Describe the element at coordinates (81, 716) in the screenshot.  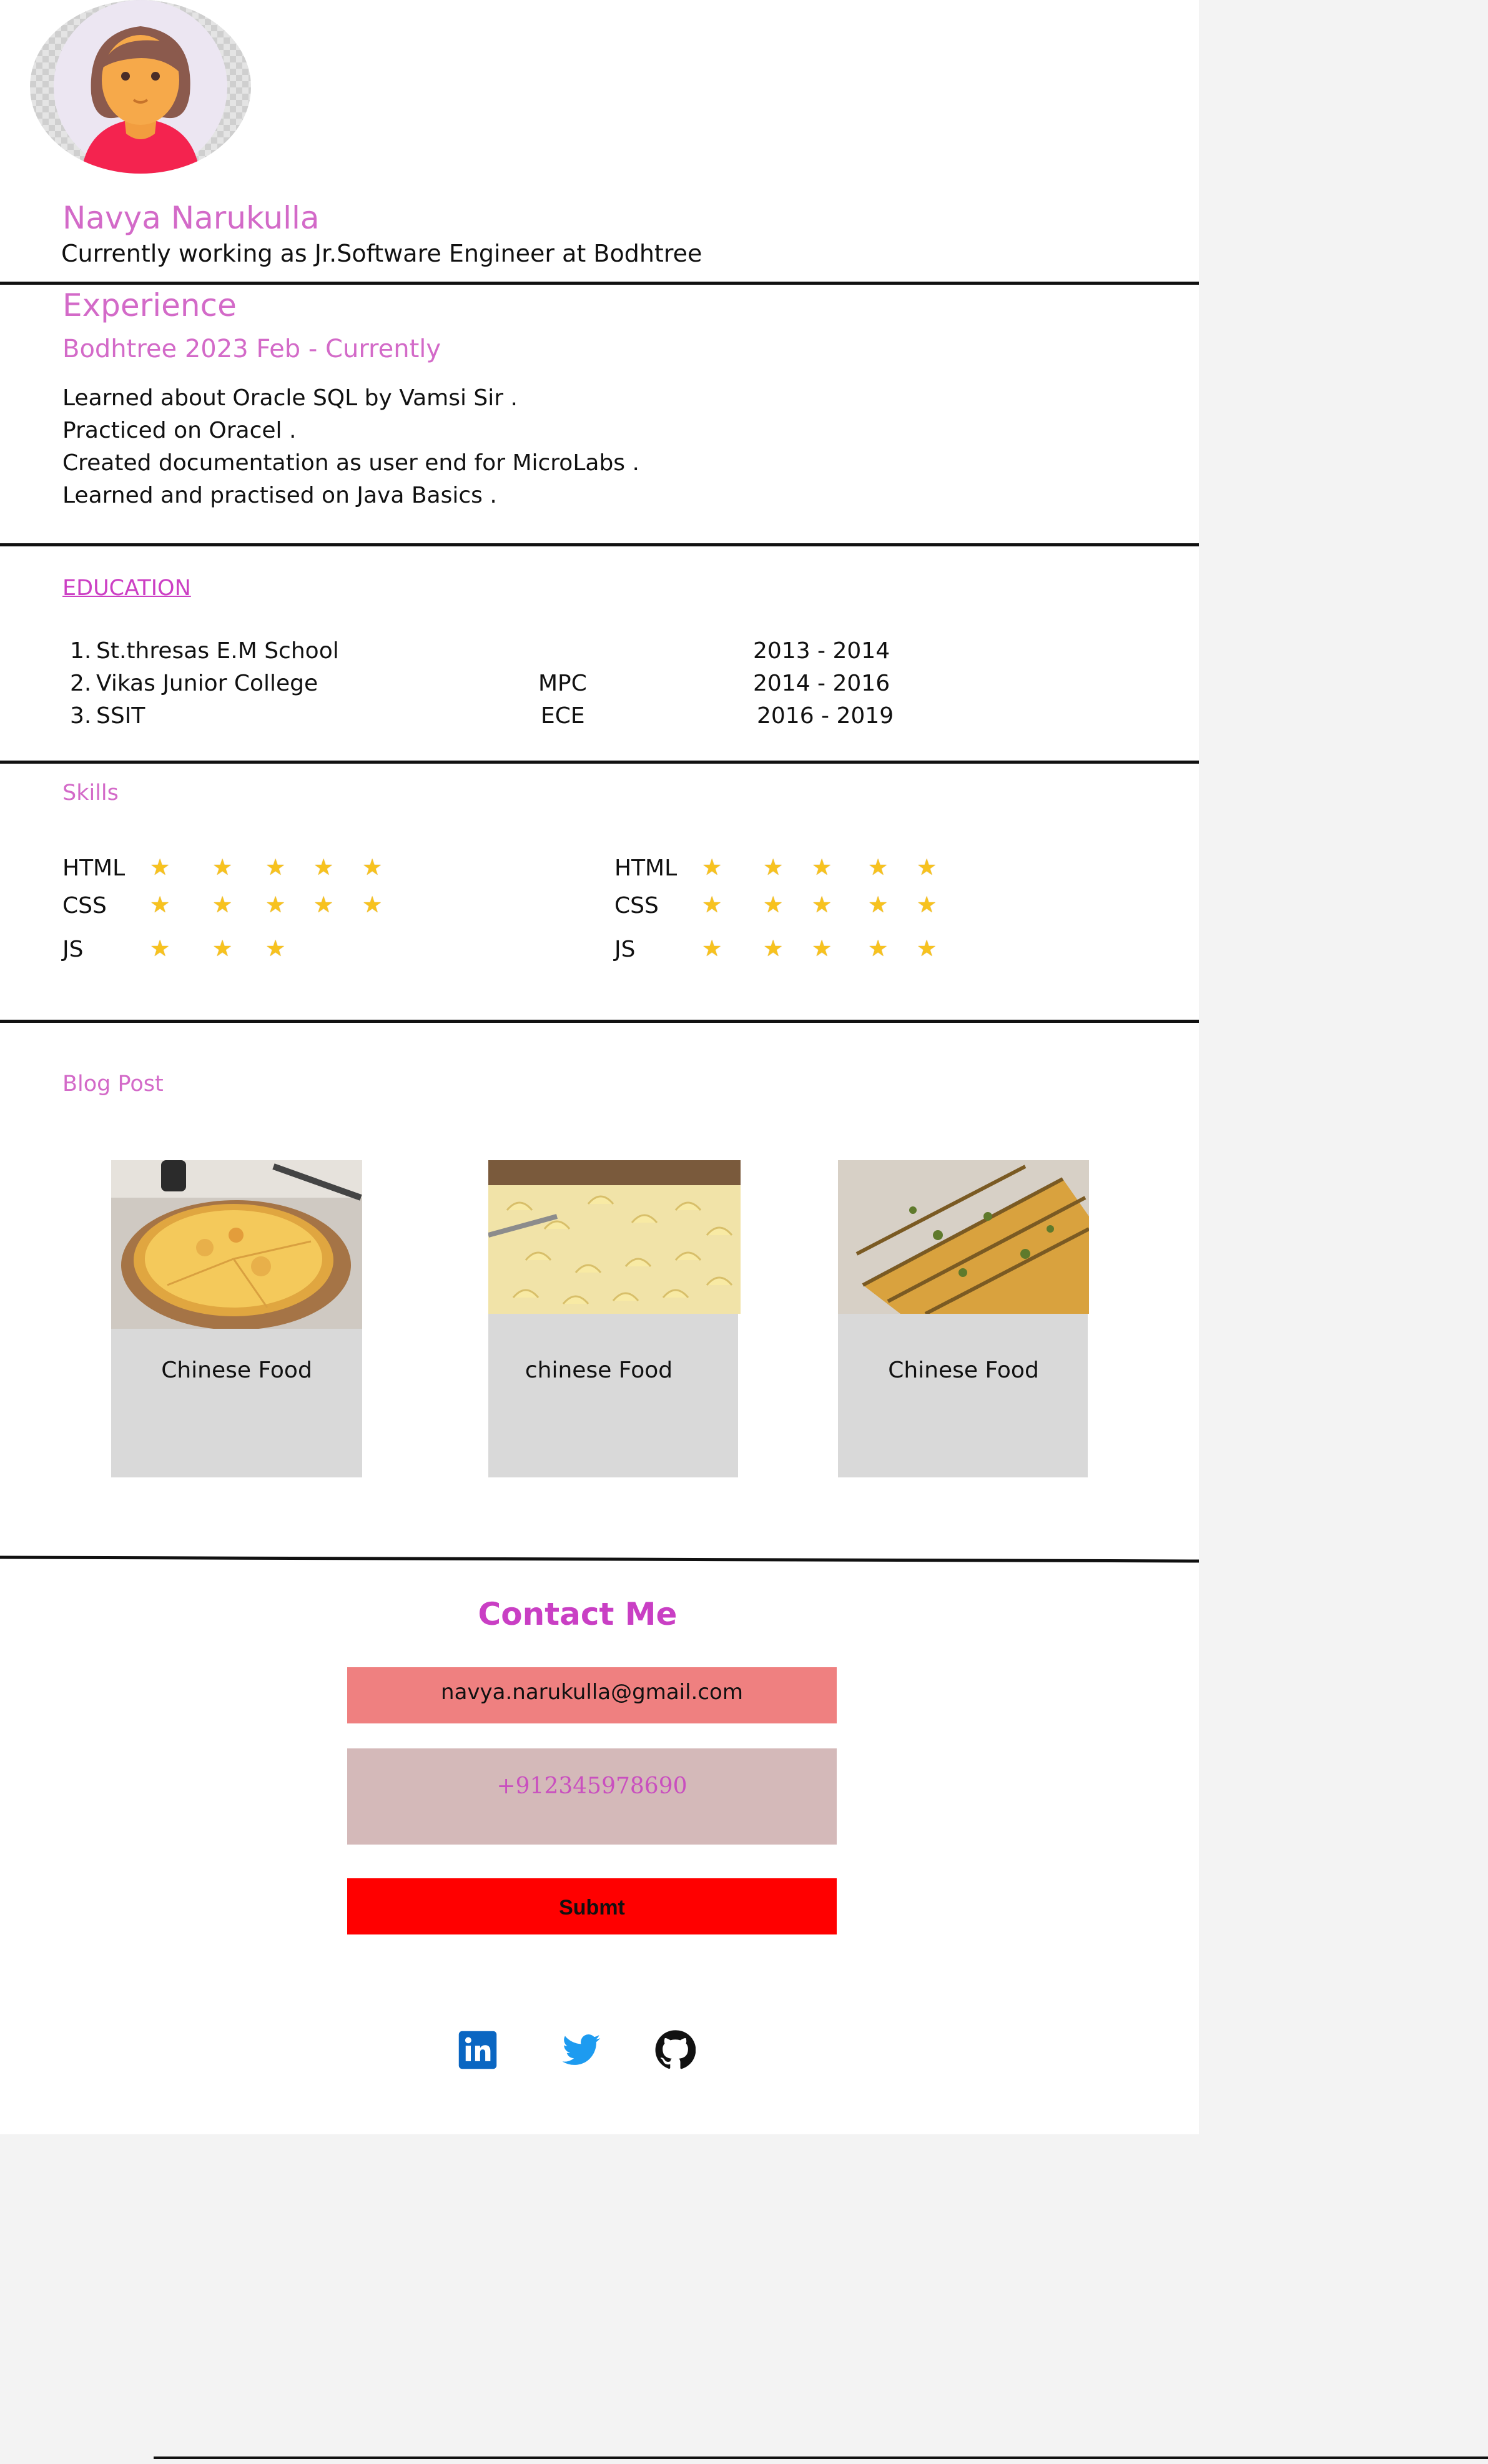
I see `education-num: 3.` at that location.